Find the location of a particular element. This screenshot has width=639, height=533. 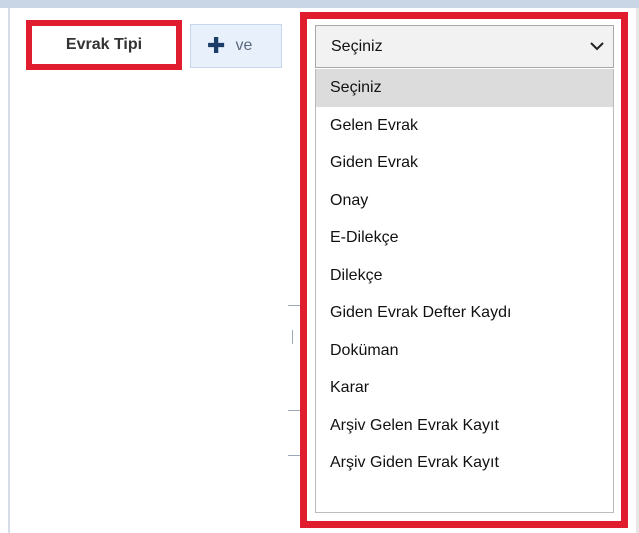

dropdown-option: Giden Evrak Defter Kaydı is located at coordinates (464, 313).